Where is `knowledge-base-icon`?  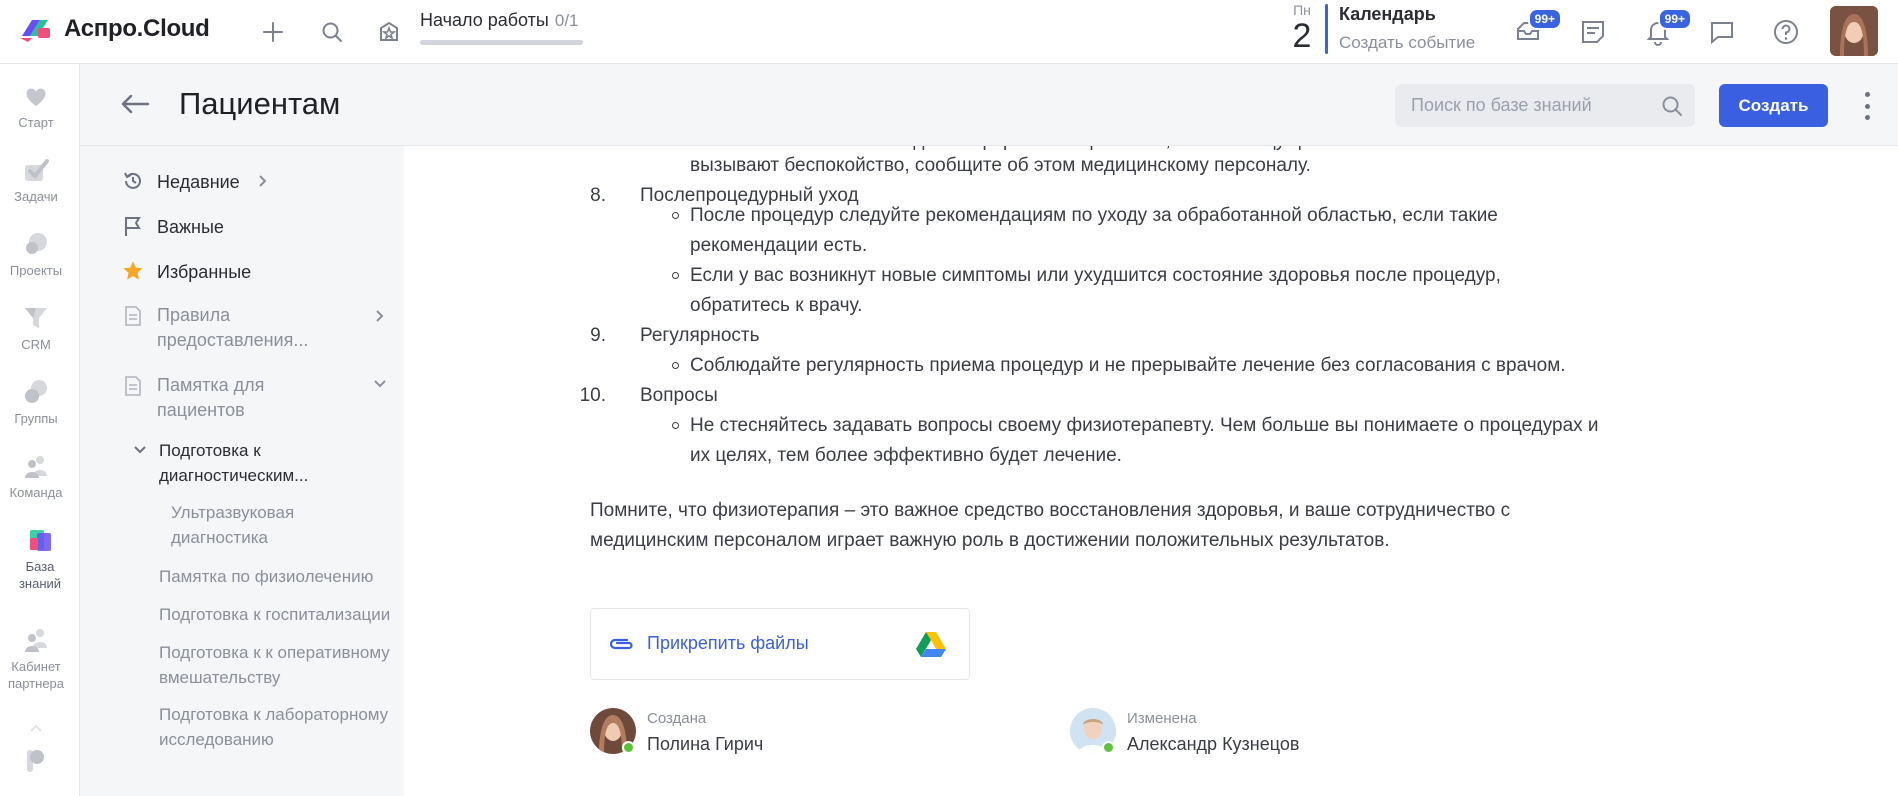
knowledge-base-icon is located at coordinates (40, 540).